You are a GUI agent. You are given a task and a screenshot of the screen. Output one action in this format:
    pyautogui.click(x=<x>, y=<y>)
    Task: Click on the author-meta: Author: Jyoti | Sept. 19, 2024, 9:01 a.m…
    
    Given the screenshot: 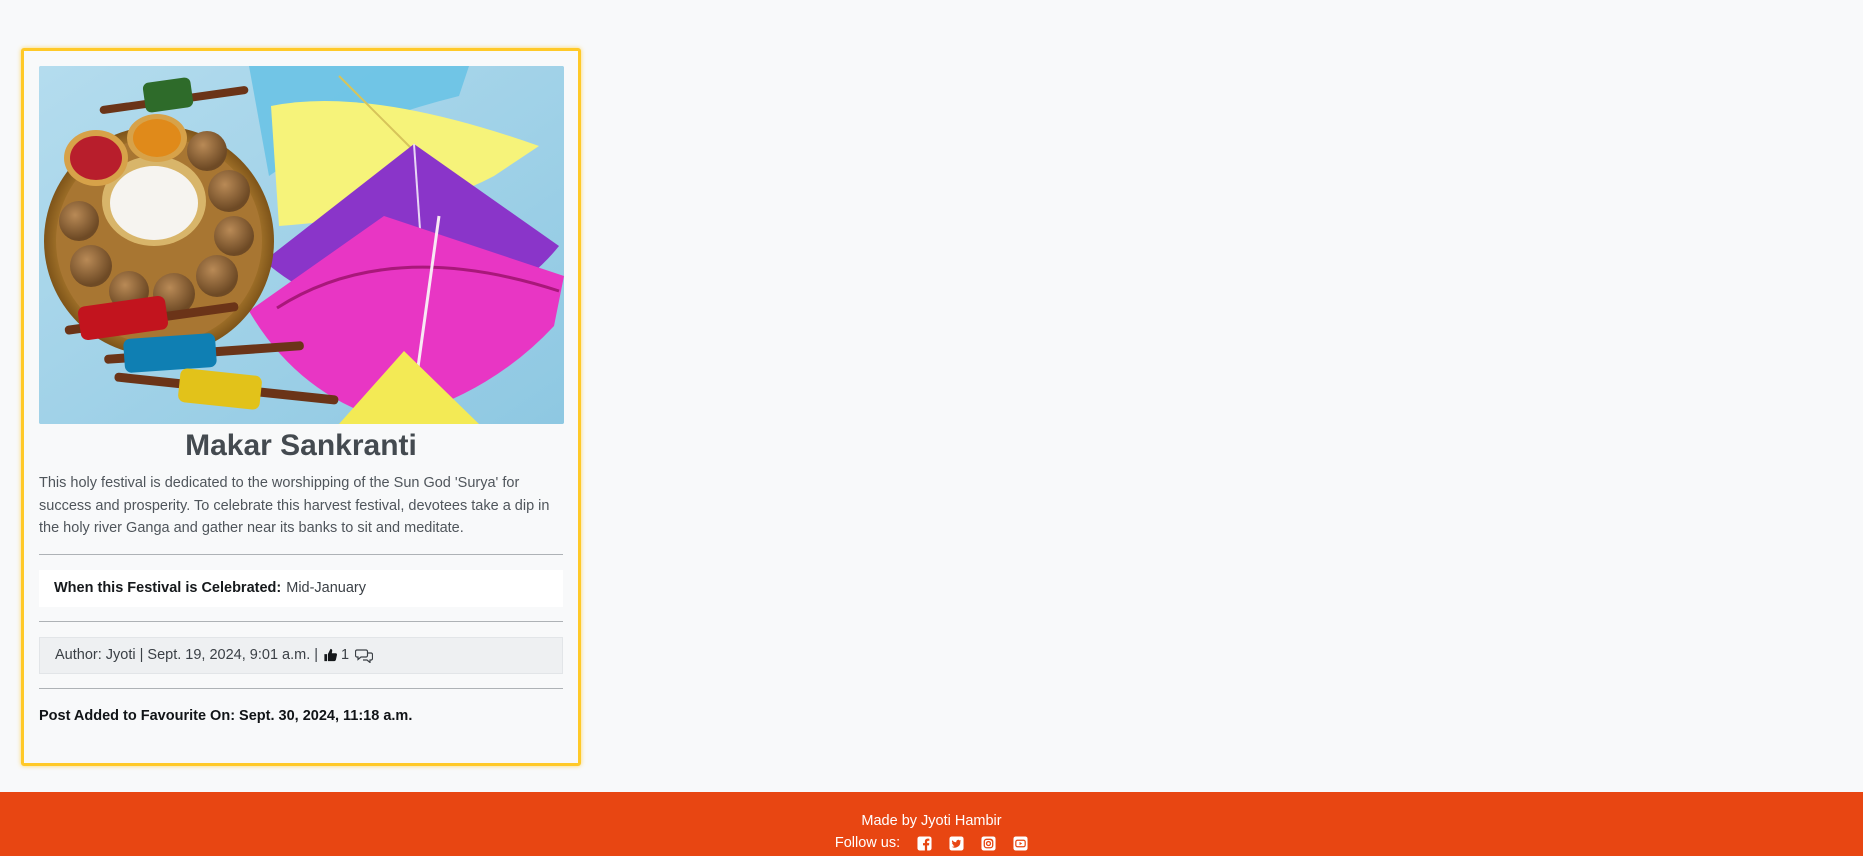 What is the action you would take?
    pyautogui.click(x=187, y=655)
    